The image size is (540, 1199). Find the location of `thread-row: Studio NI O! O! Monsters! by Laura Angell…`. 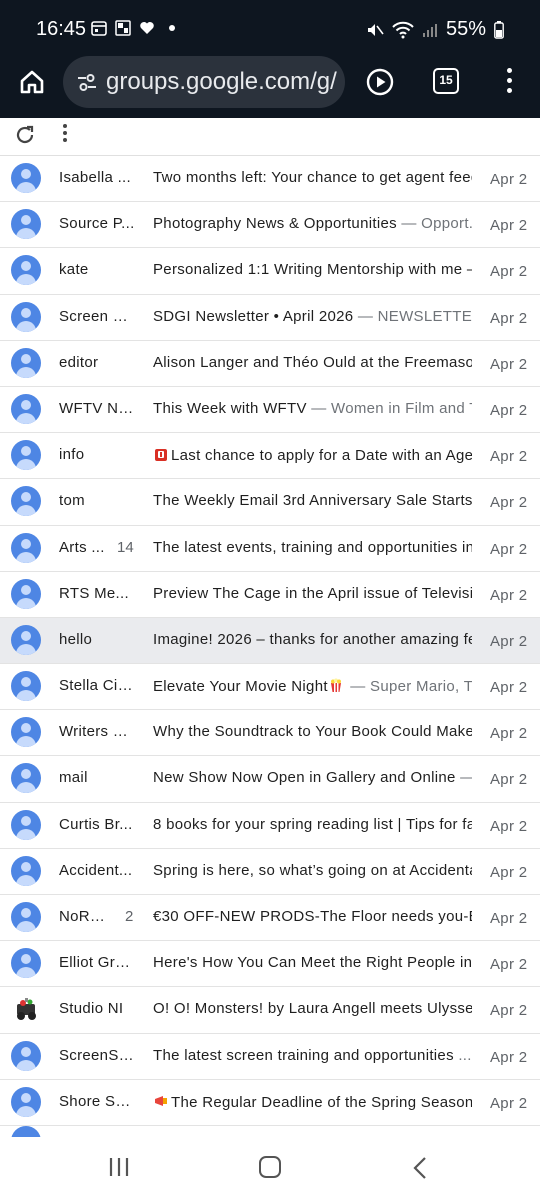

thread-row: Studio NI O! O! Monsters! by Laura Angell… is located at coordinates (270, 1010).